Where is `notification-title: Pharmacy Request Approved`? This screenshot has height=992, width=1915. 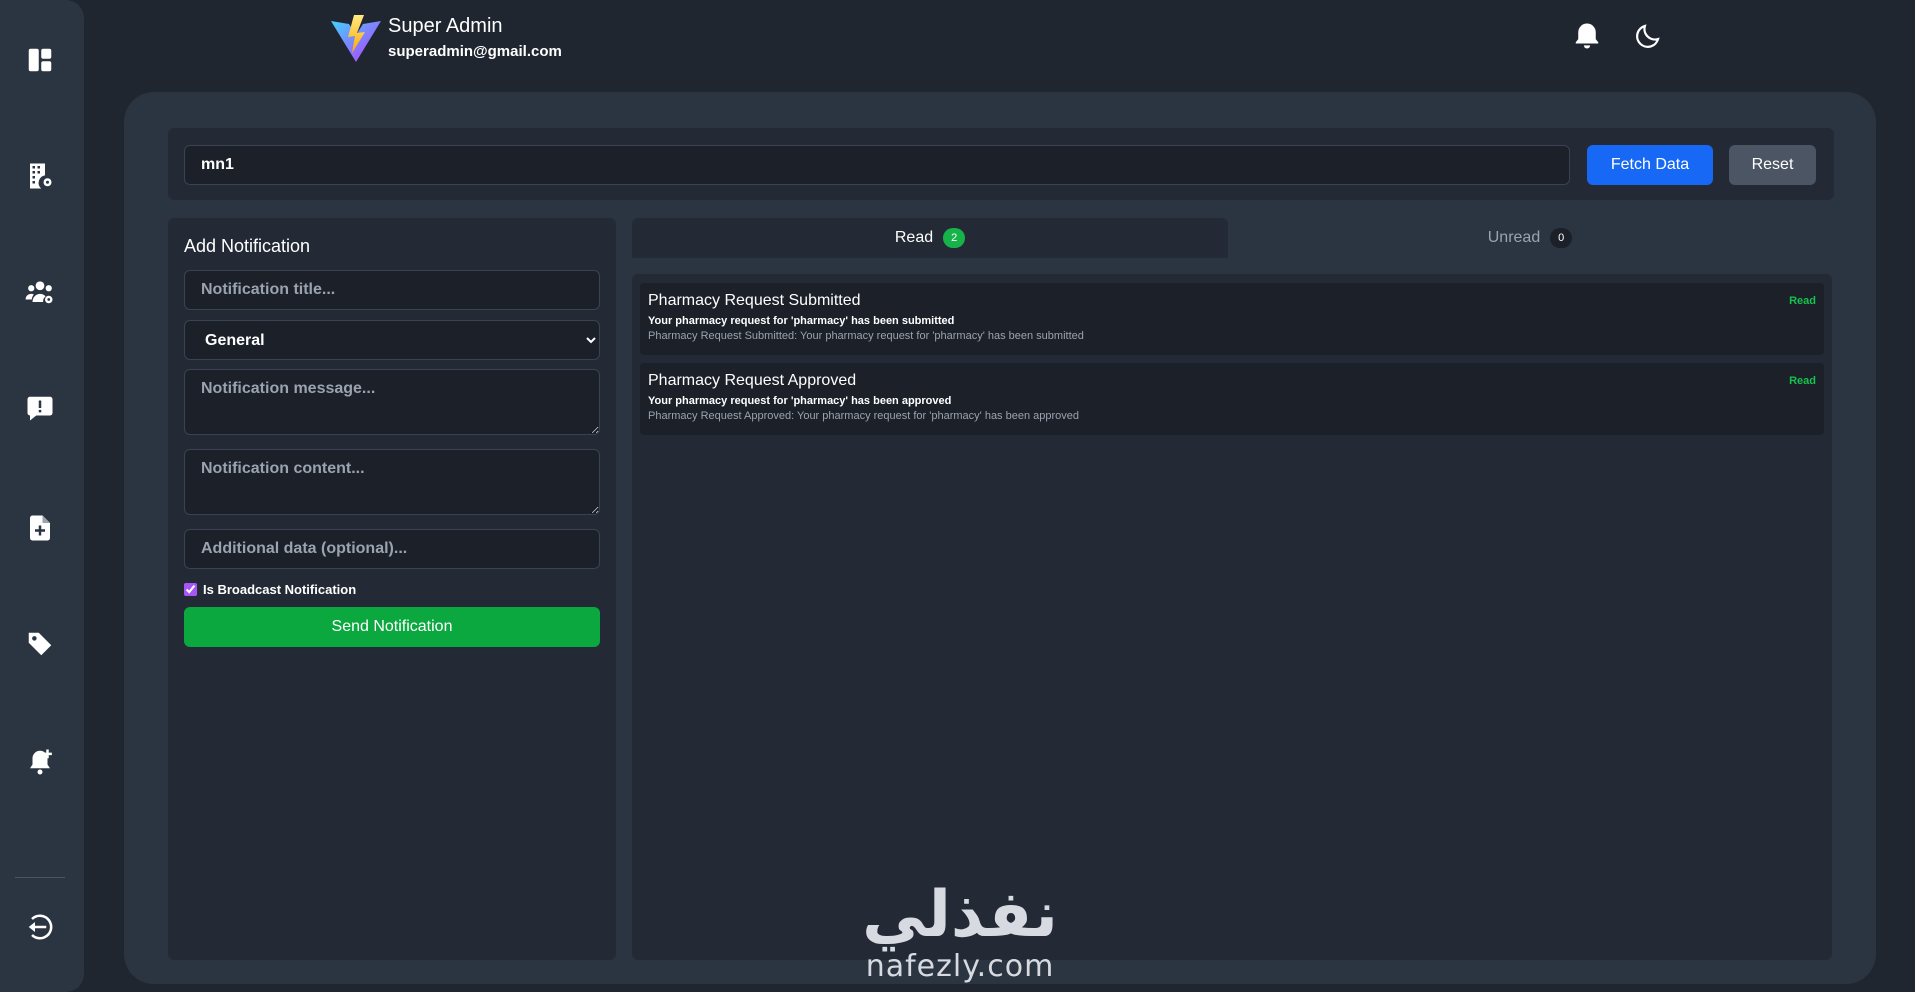 notification-title: Pharmacy Request Approved is located at coordinates (752, 380).